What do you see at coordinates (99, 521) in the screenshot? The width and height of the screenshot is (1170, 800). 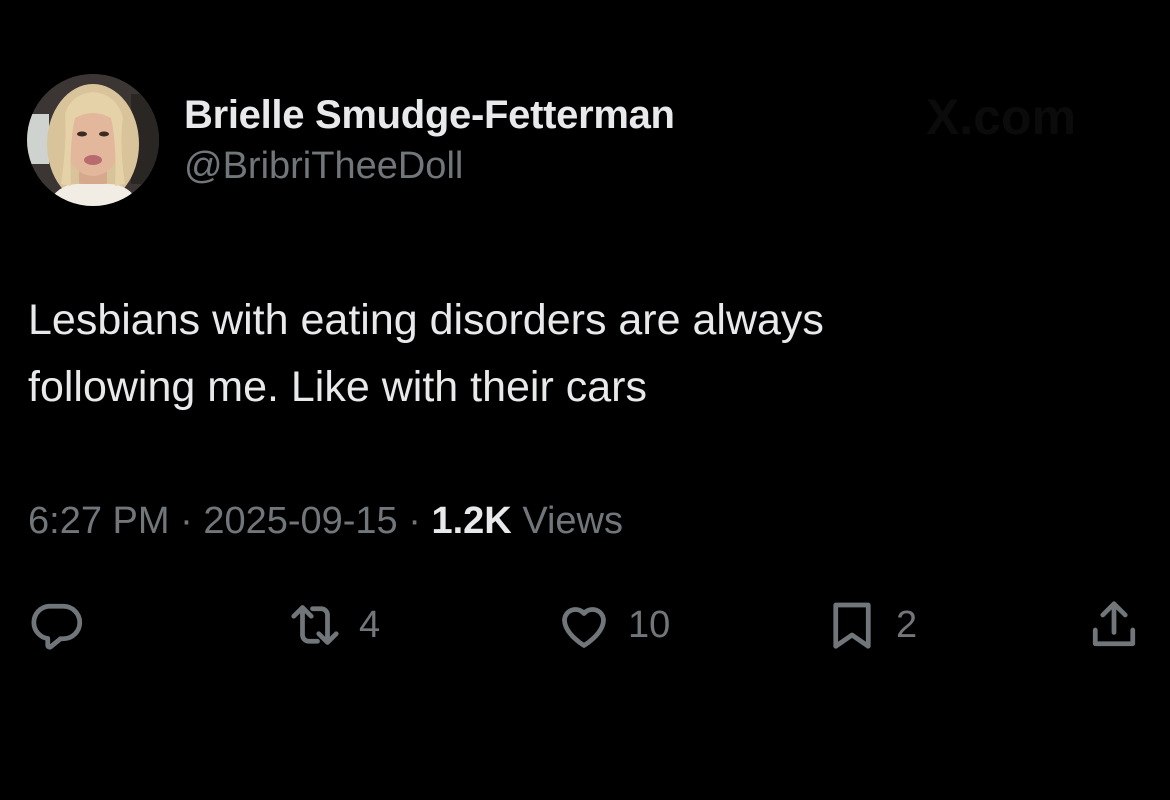 I see `tweet-time: 6:27 PM` at bounding box center [99, 521].